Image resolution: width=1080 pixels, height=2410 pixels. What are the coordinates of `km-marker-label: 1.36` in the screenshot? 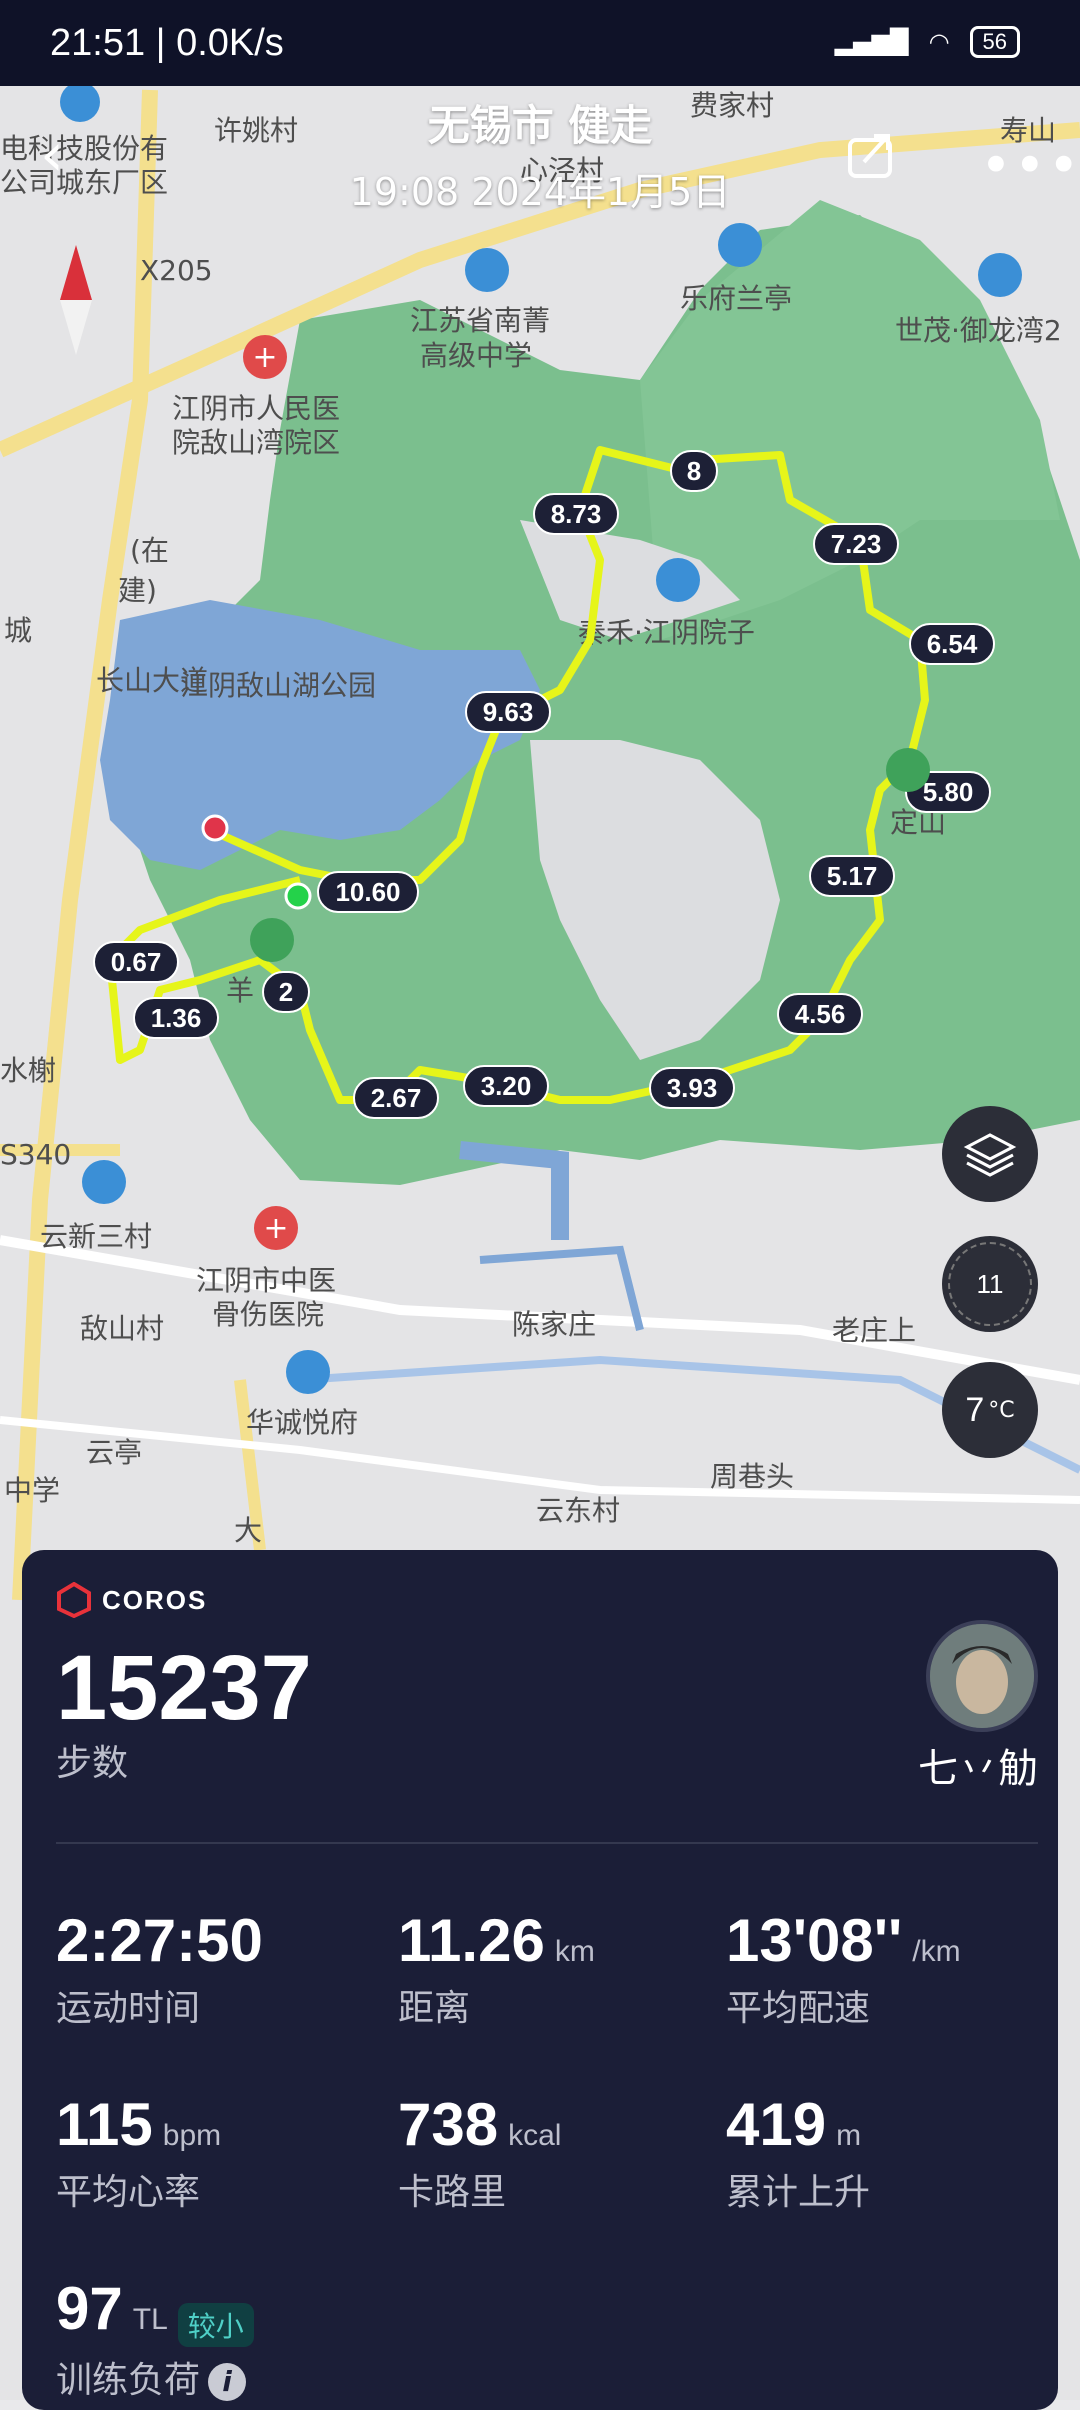 It's located at (176, 1018).